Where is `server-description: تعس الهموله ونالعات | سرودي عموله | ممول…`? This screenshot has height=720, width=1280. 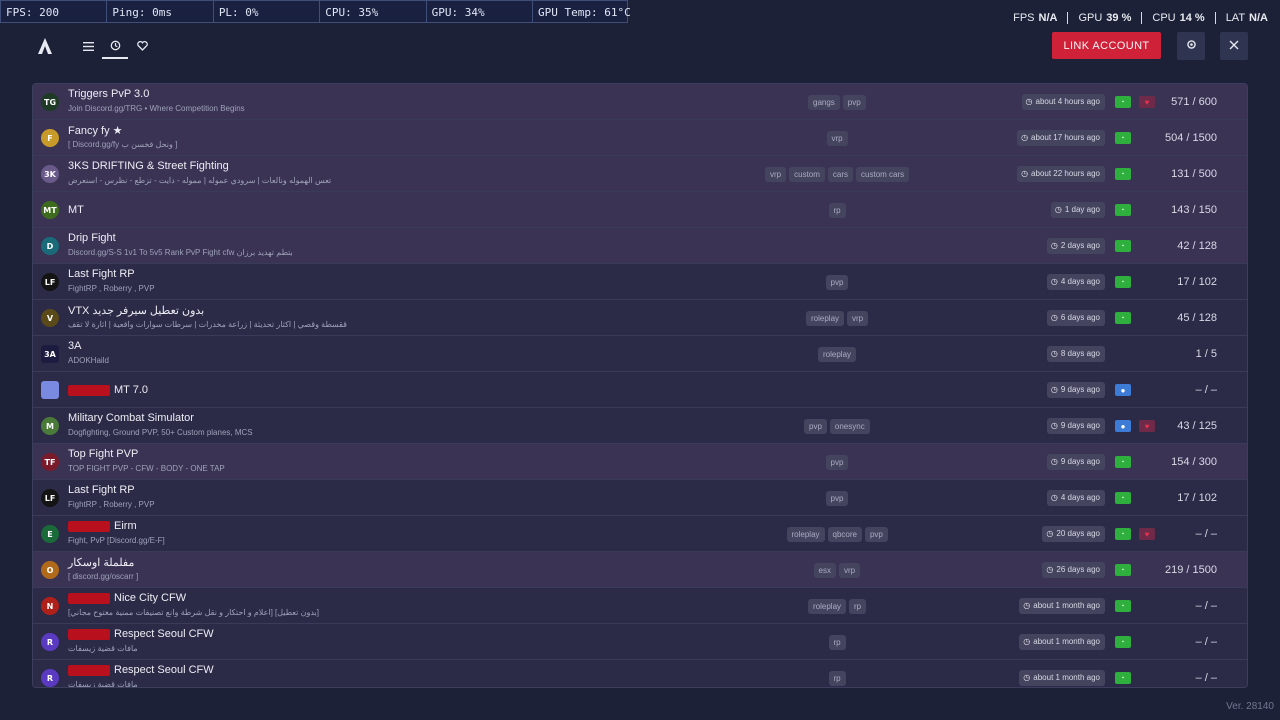 server-description: تعس الهموله ونالعات | سرودي عموله | ممول… is located at coordinates (200, 180).